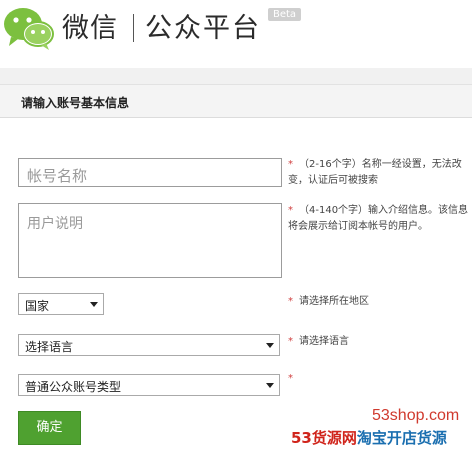  Describe the element at coordinates (236, 101) in the screenshot. I see `section-header: 请输入账号基本信息` at that location.